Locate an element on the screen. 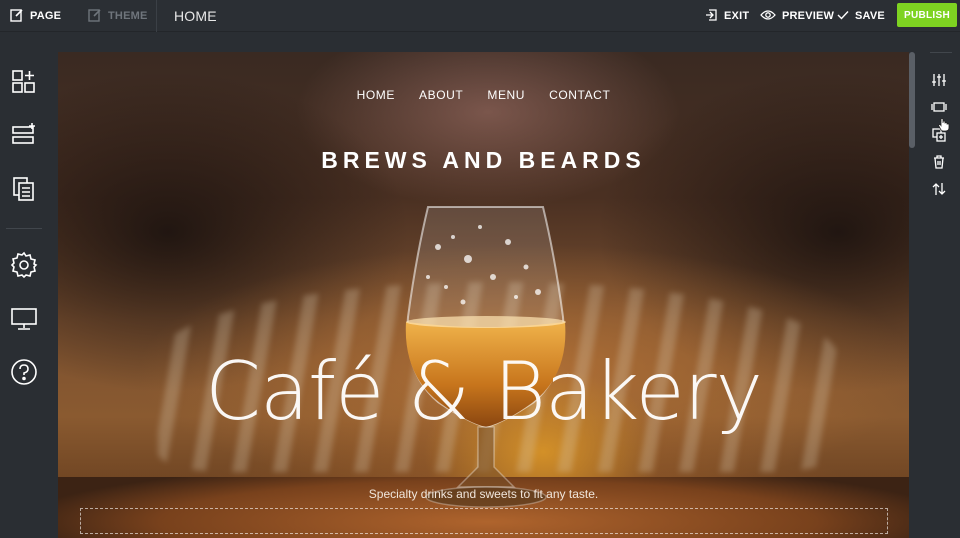 The width and height of the screenshot is (960, 538). site-nav-about: ABOUT is located at coordinates (441, 95).